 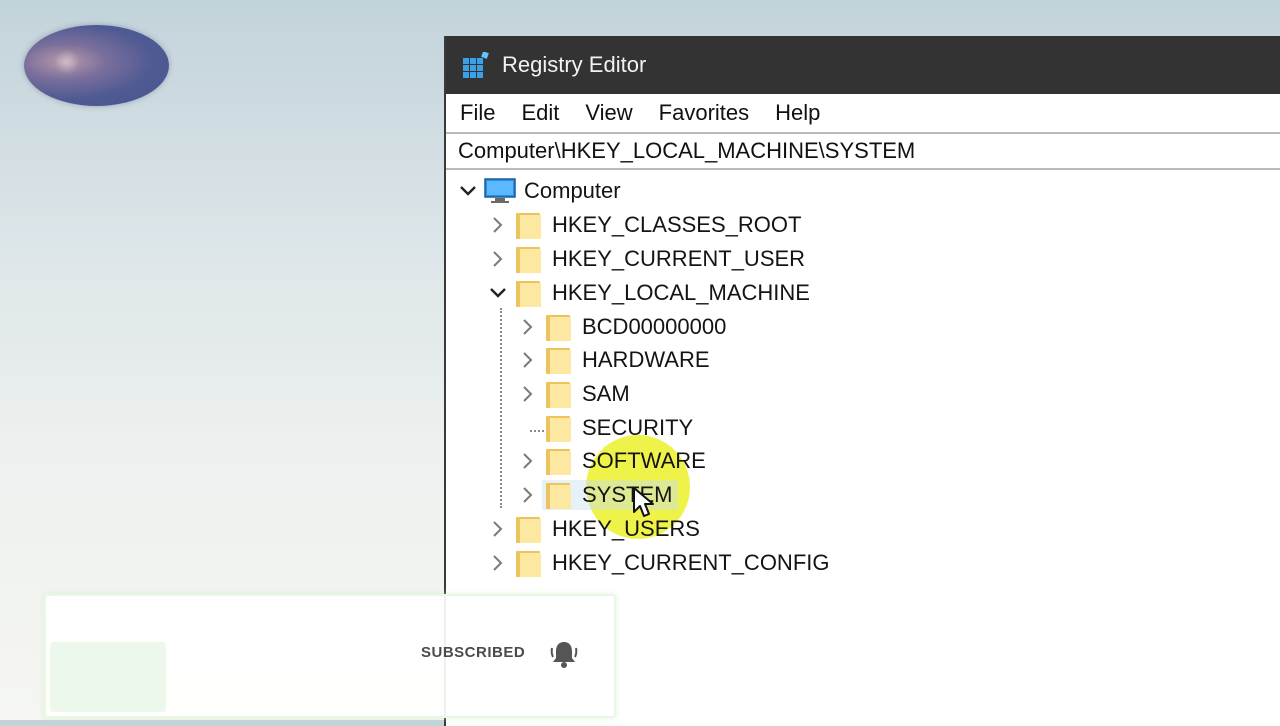 What do you see at coordinates (330, 656) in the screenshot?
I see `subscribe-overlay: SUBSCRIBED` at bounding box center [330, 656].